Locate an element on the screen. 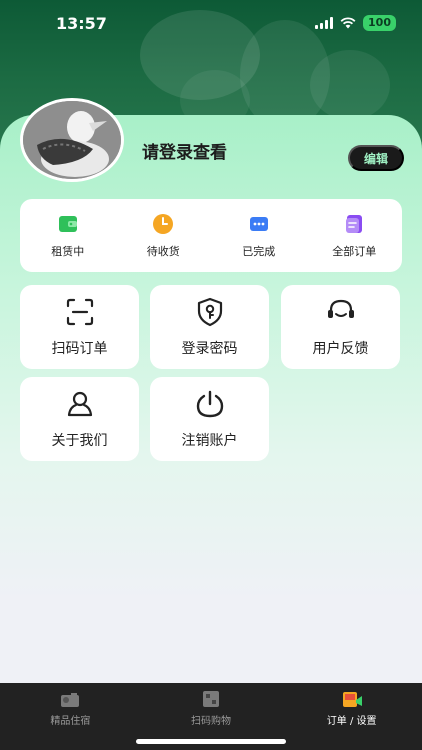 The width and height of the screenshot is (422, 750). tab-scan-shopping: 扫码购物 is located at coordinates (211, 708).